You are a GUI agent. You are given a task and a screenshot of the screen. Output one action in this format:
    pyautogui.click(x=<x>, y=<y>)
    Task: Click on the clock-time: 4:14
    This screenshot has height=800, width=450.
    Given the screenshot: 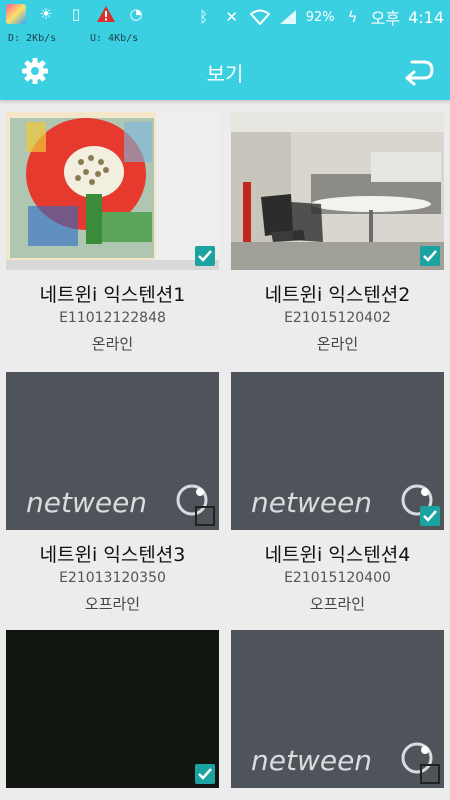 What is the action you would take?
    pyautogui.click(x=426, y=17)
    